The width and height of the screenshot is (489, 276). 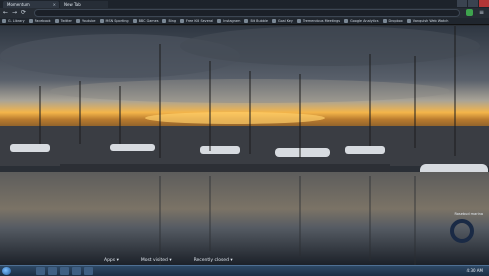 I want to click on bookmark-item: Instagram, so click(x=228, y=21).